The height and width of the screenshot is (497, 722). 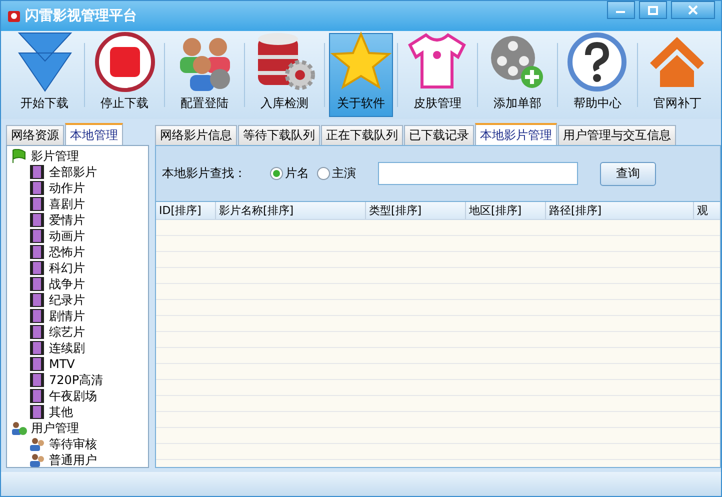 I want to click on app-icon, so click(x=14, y=16).